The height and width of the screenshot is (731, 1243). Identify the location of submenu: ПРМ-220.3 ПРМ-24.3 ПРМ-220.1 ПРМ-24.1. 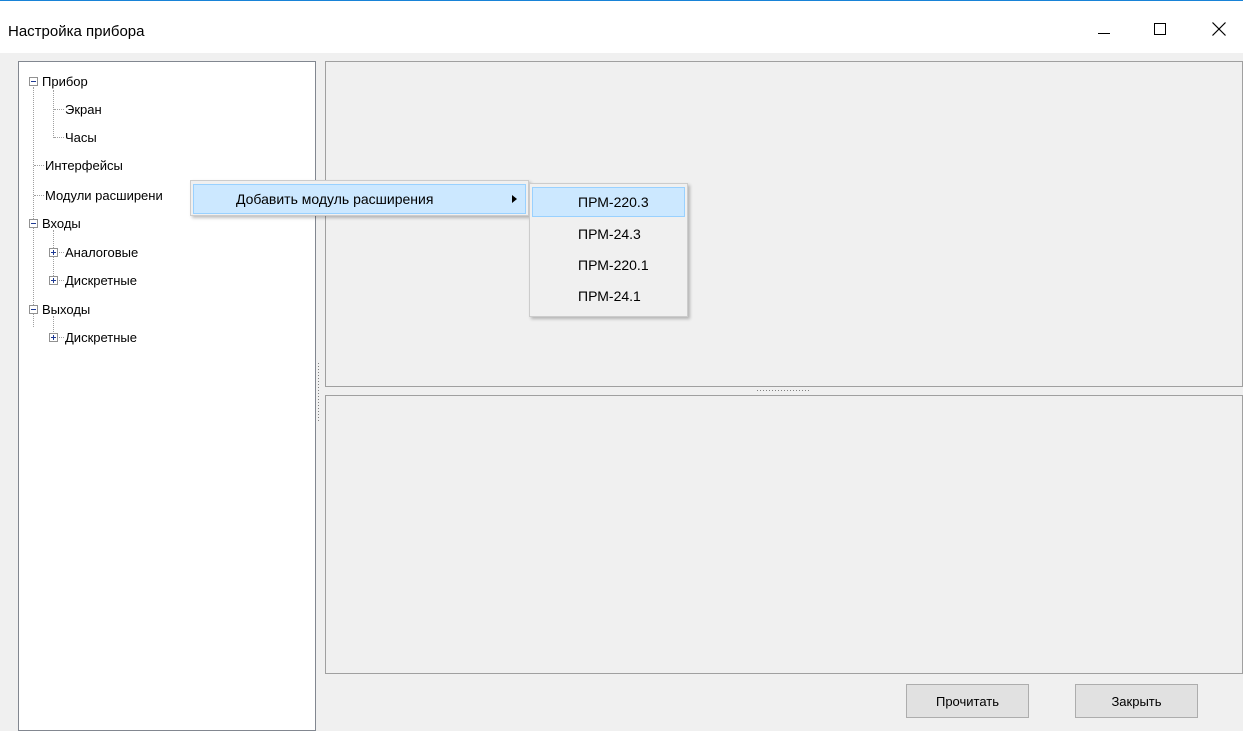
(608, 250).